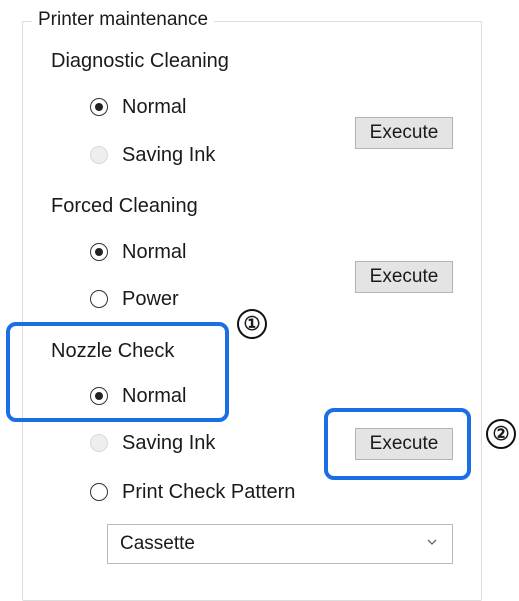 Image resolution: width=519 pixels, height=601 pixels. What do you see at coordinates (157, 543) in the screenshot?
I see `tray-select-value: Cassette` at bounding box center [157, 543].